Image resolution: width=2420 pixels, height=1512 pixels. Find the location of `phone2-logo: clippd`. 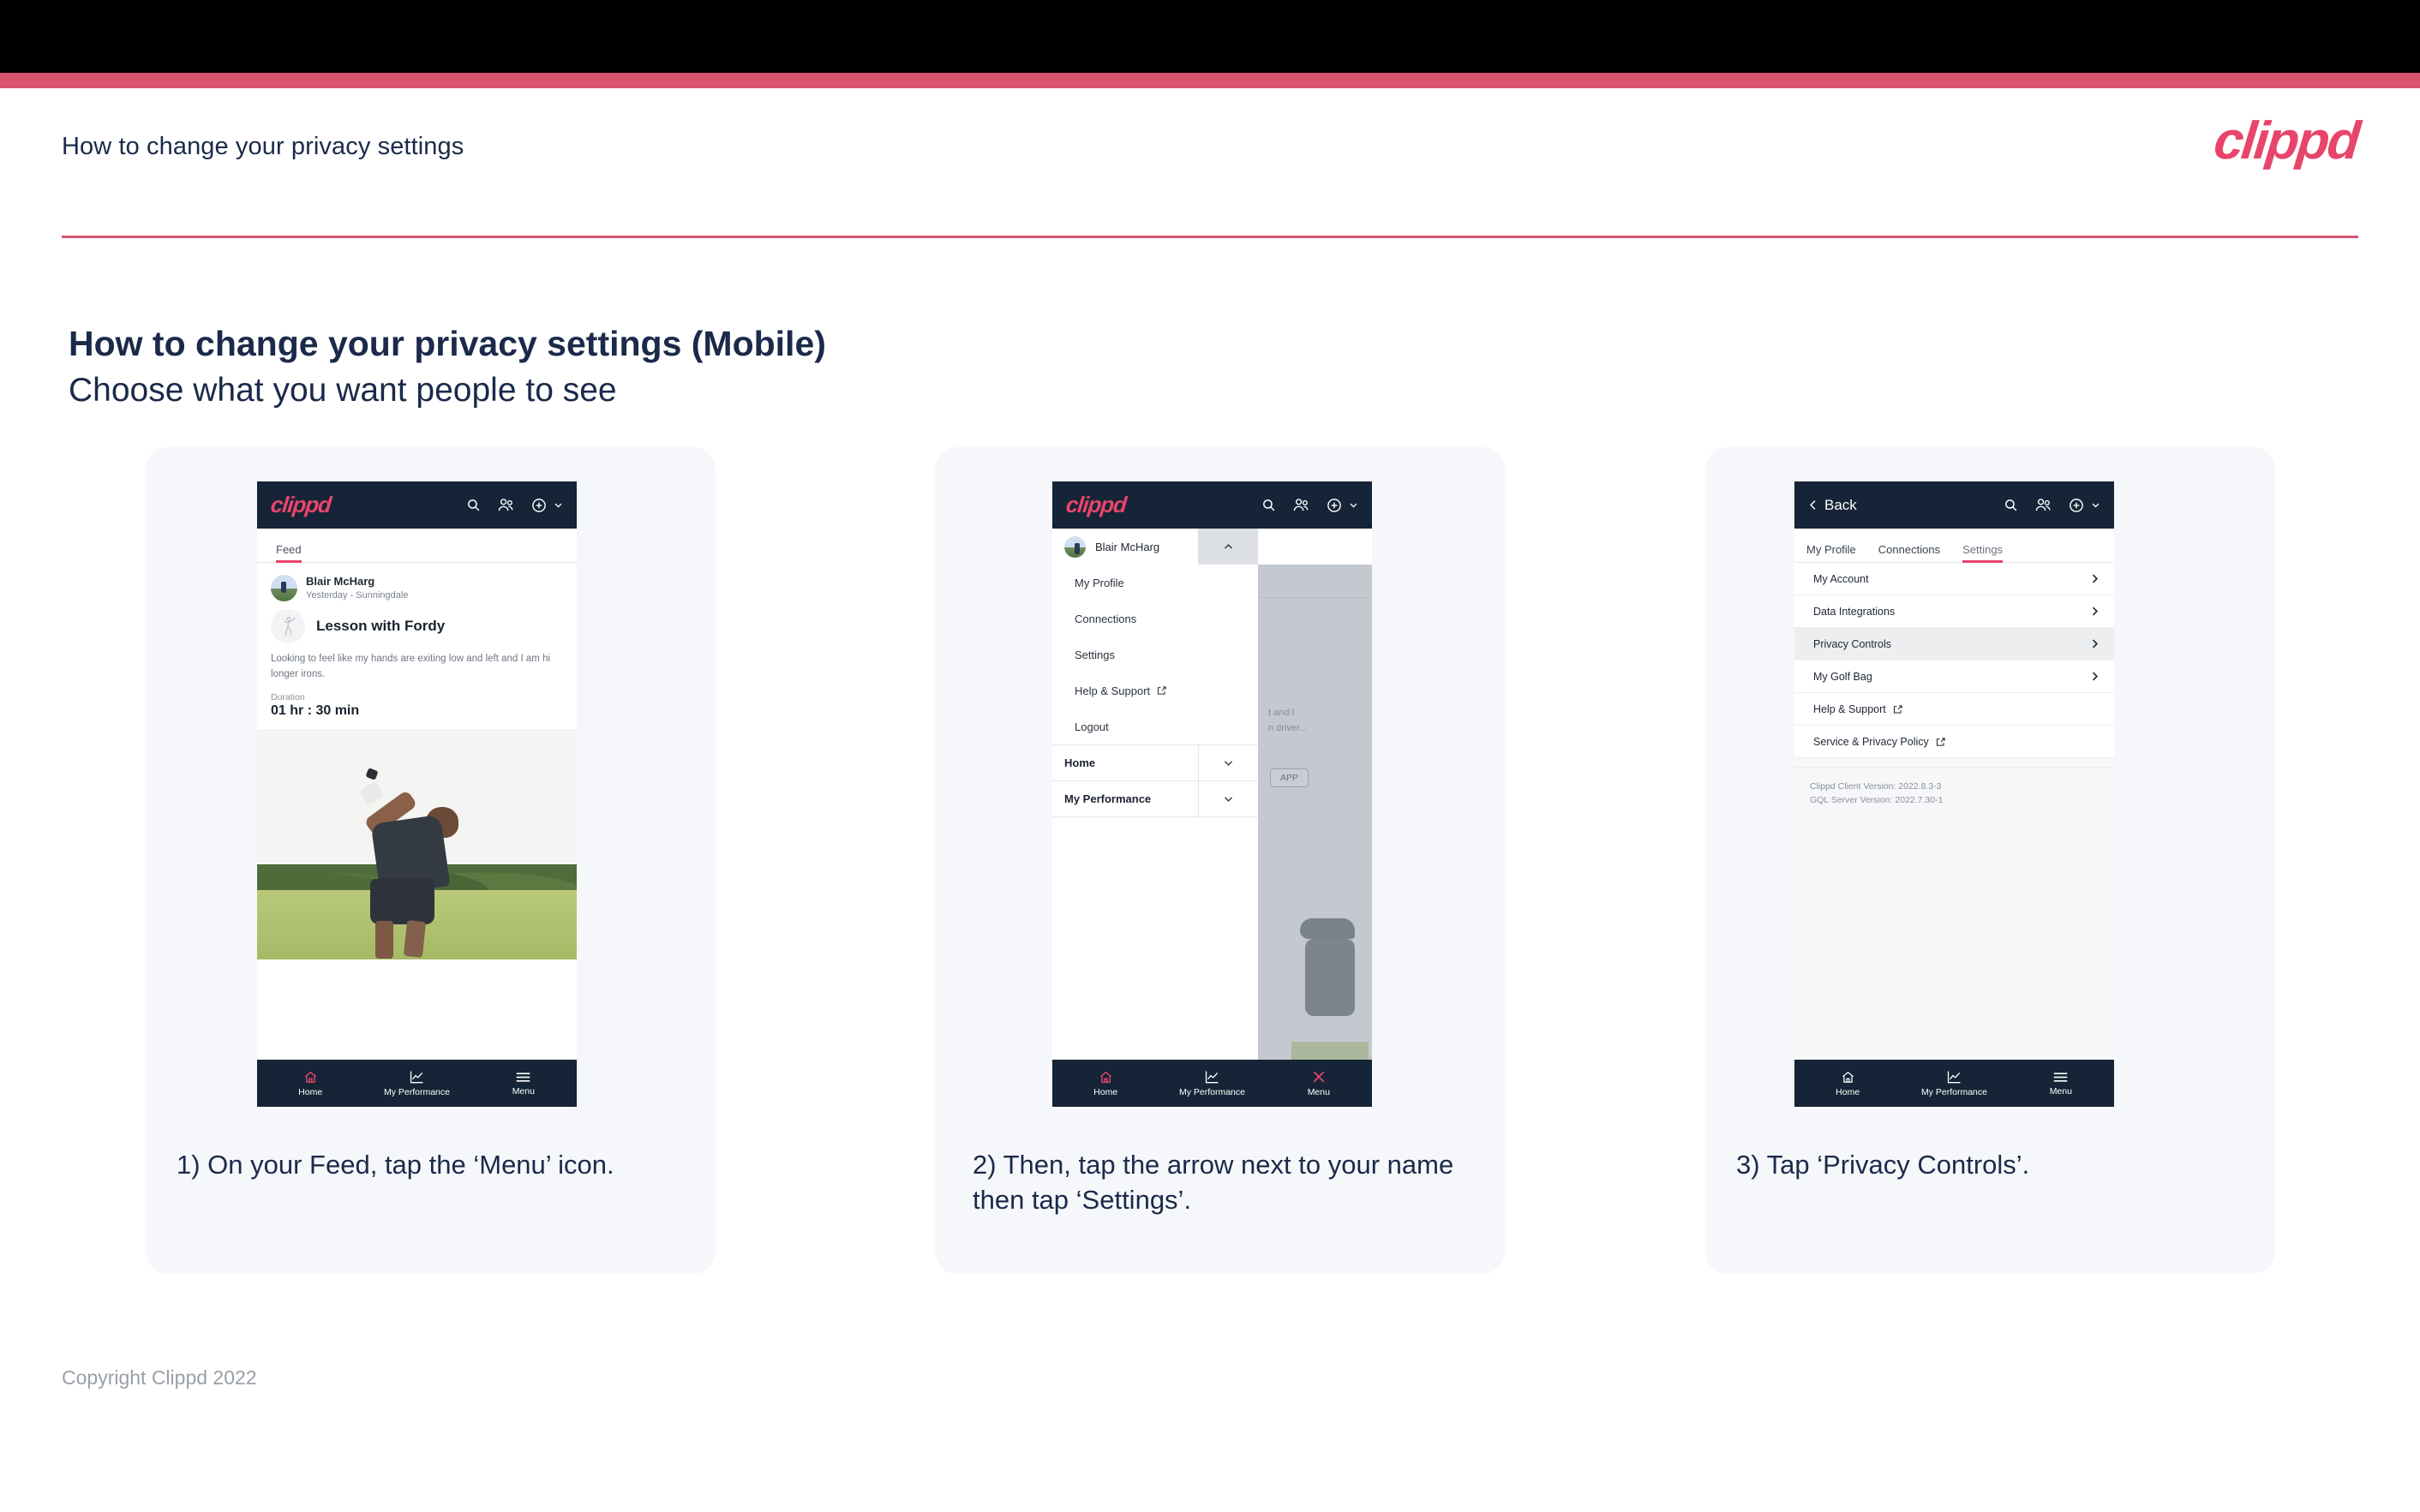

phone2-logo: clippd is located at coordinates (1096, 504).